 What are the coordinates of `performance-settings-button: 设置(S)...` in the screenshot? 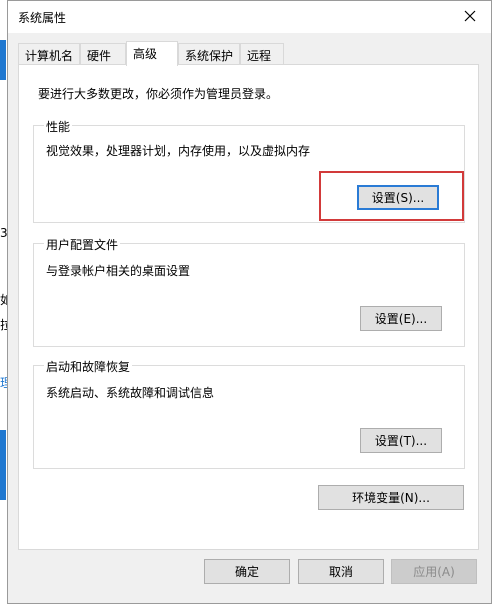 It's located at (398, 197).